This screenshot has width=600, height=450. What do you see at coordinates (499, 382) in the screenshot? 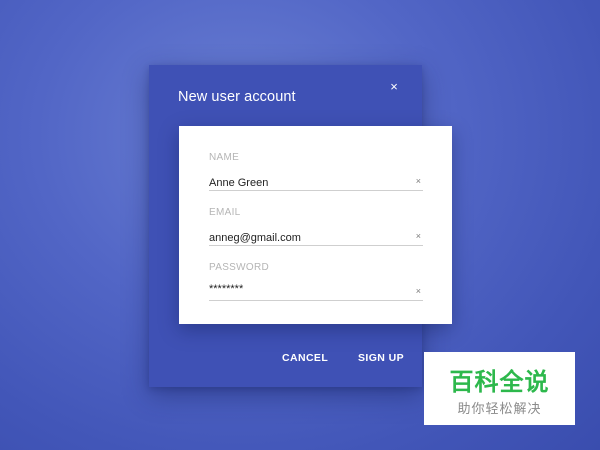
I see `watermark-title: 百科全说` at bounding box center [499, 382].